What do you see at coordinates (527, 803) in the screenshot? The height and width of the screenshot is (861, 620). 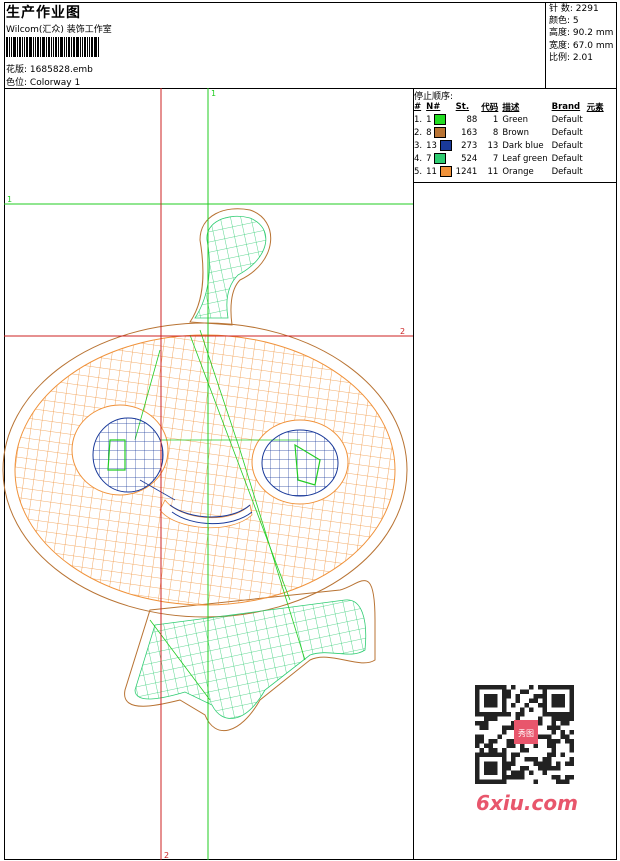 I see `watermark-logo: 6xiu.com` at bounding box center [527, 803].